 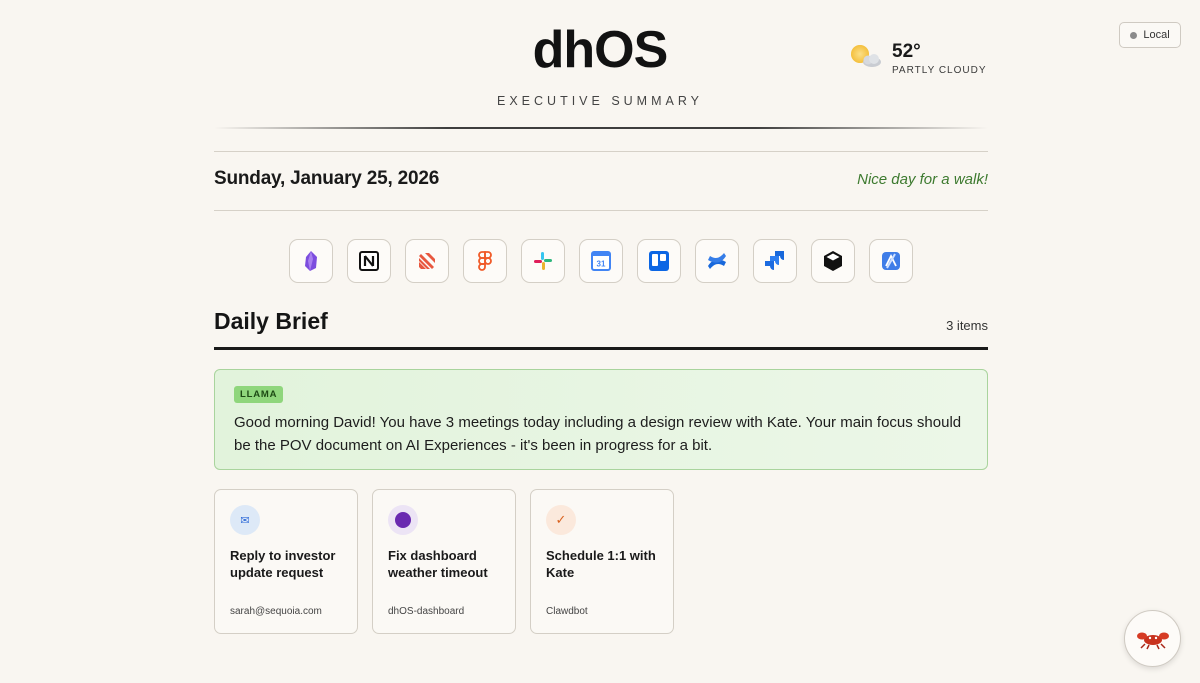 I want to click on app-tile-jira, so click(x=775, y=261).